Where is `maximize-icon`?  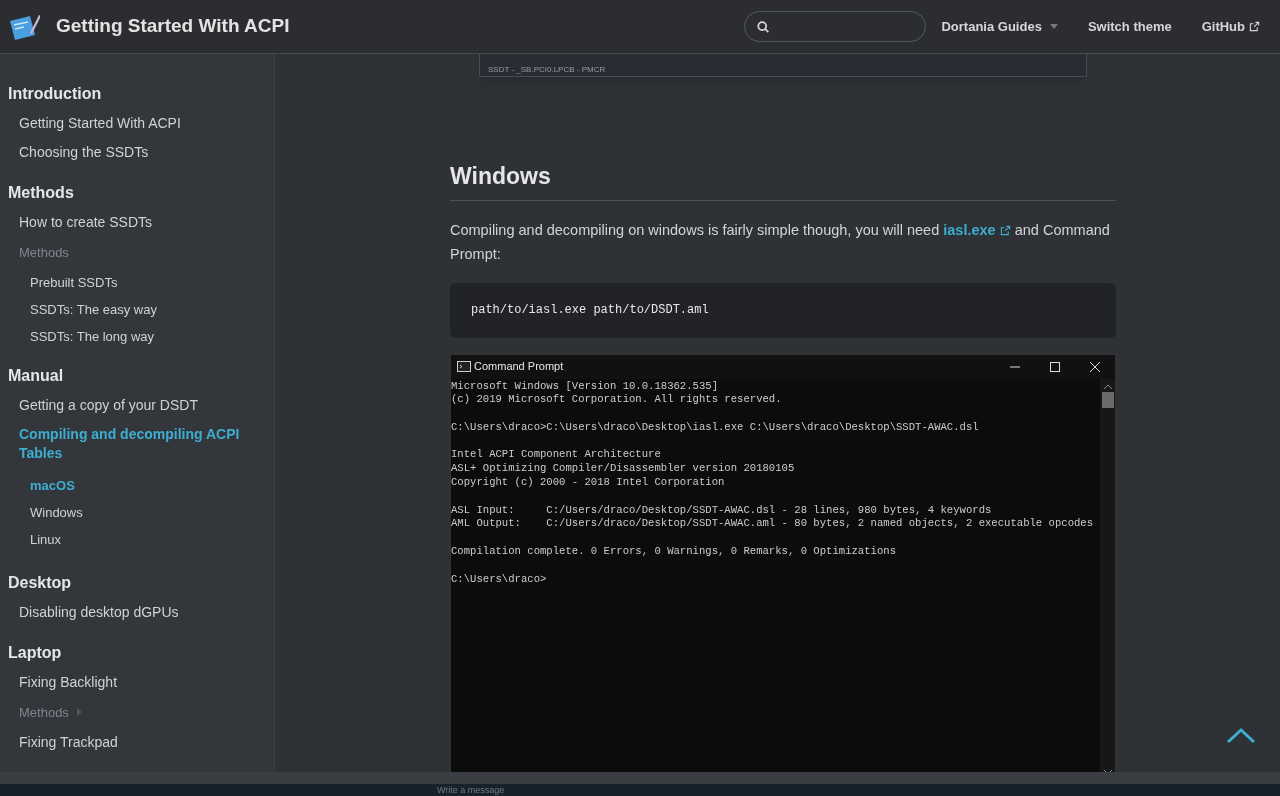 maximize-icon is located at coordinates (1055, 366).